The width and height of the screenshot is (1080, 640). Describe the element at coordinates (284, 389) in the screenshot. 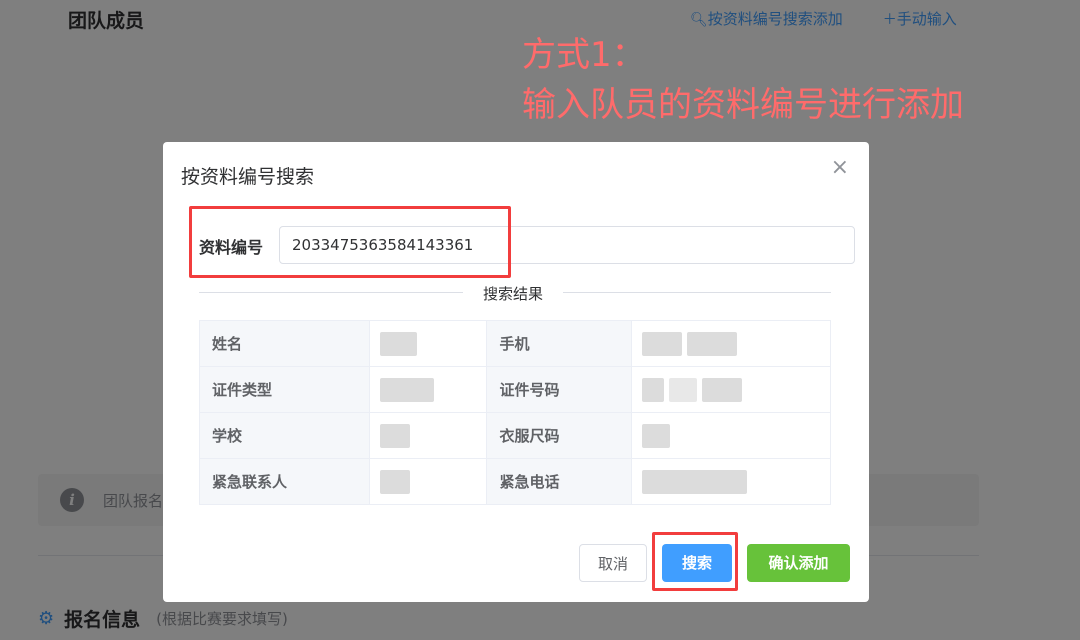

I see `label-id-type: 证件类型` at that location.